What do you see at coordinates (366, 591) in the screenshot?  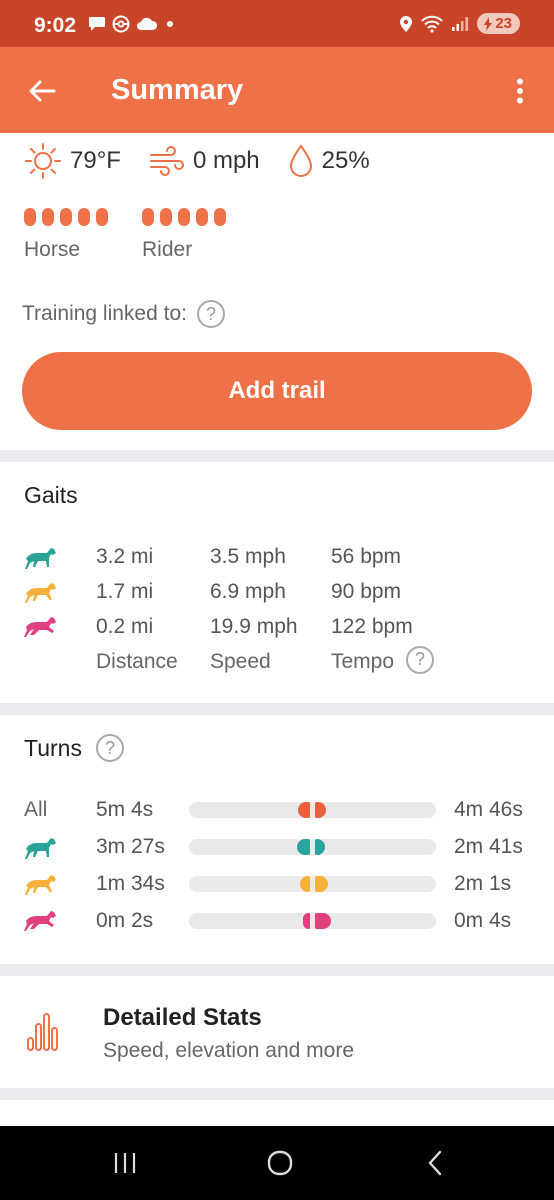 I see `gait-tempo: 90 bpm` at bounding box center [366, 591].